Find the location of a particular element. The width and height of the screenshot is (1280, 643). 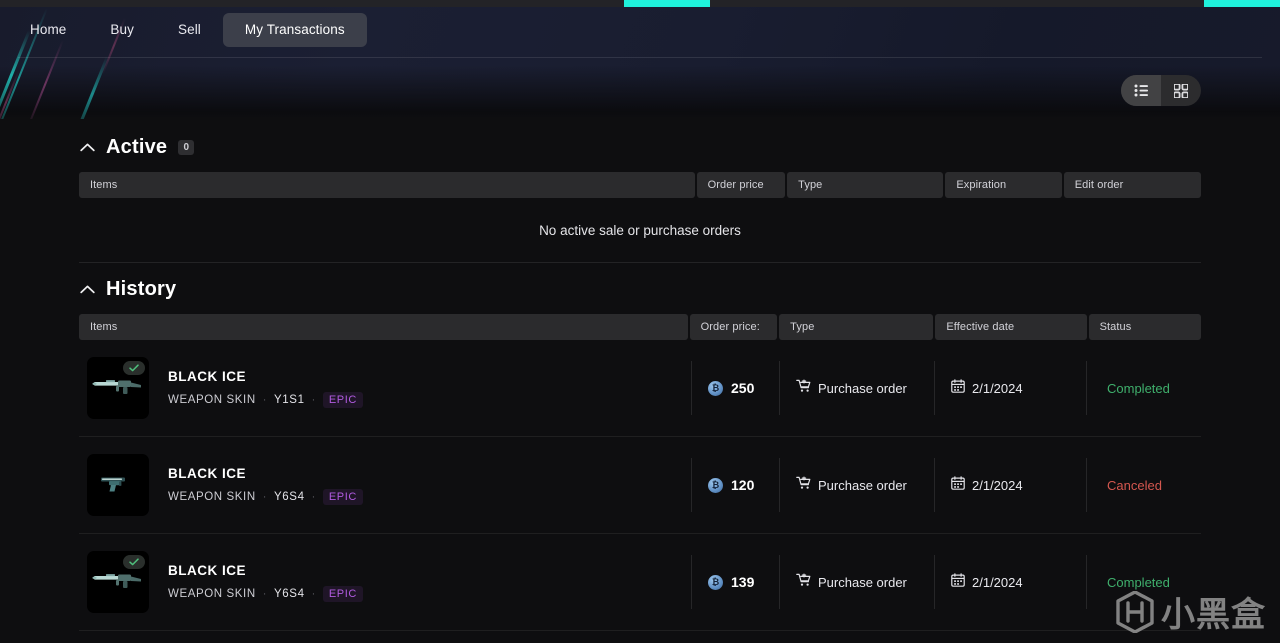

header-divider is located at coordinates (640, 57).